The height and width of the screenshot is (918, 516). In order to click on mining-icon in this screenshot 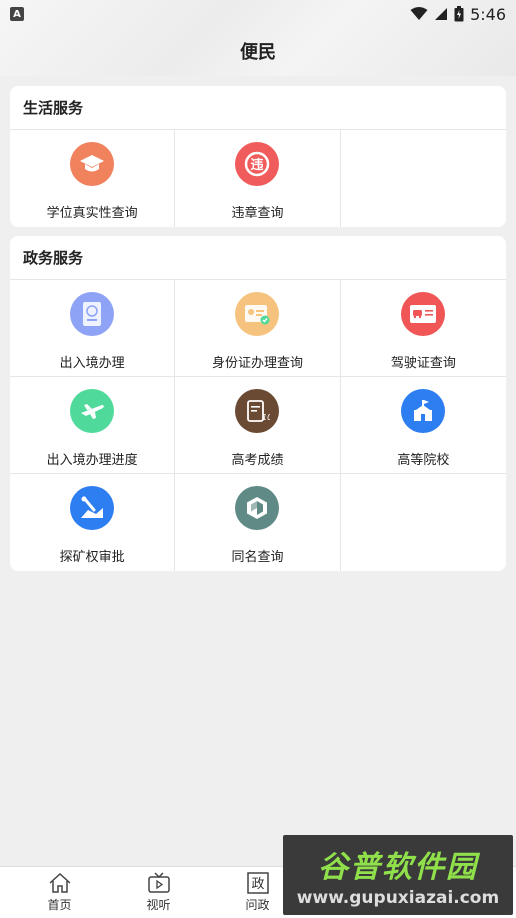, I will do `click(92, 508)`.